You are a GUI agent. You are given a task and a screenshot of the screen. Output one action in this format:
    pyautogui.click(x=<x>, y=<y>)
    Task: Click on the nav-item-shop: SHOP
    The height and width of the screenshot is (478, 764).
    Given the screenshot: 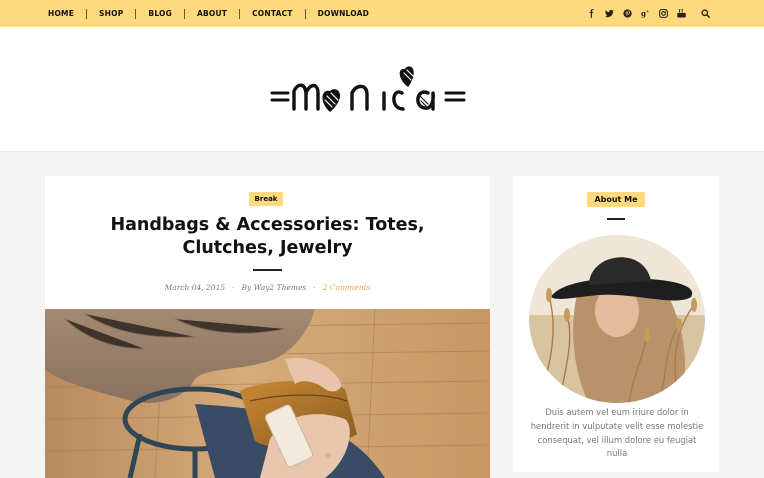 What is the action you would take?
    pyautogui.click(x=111, y=13)
    